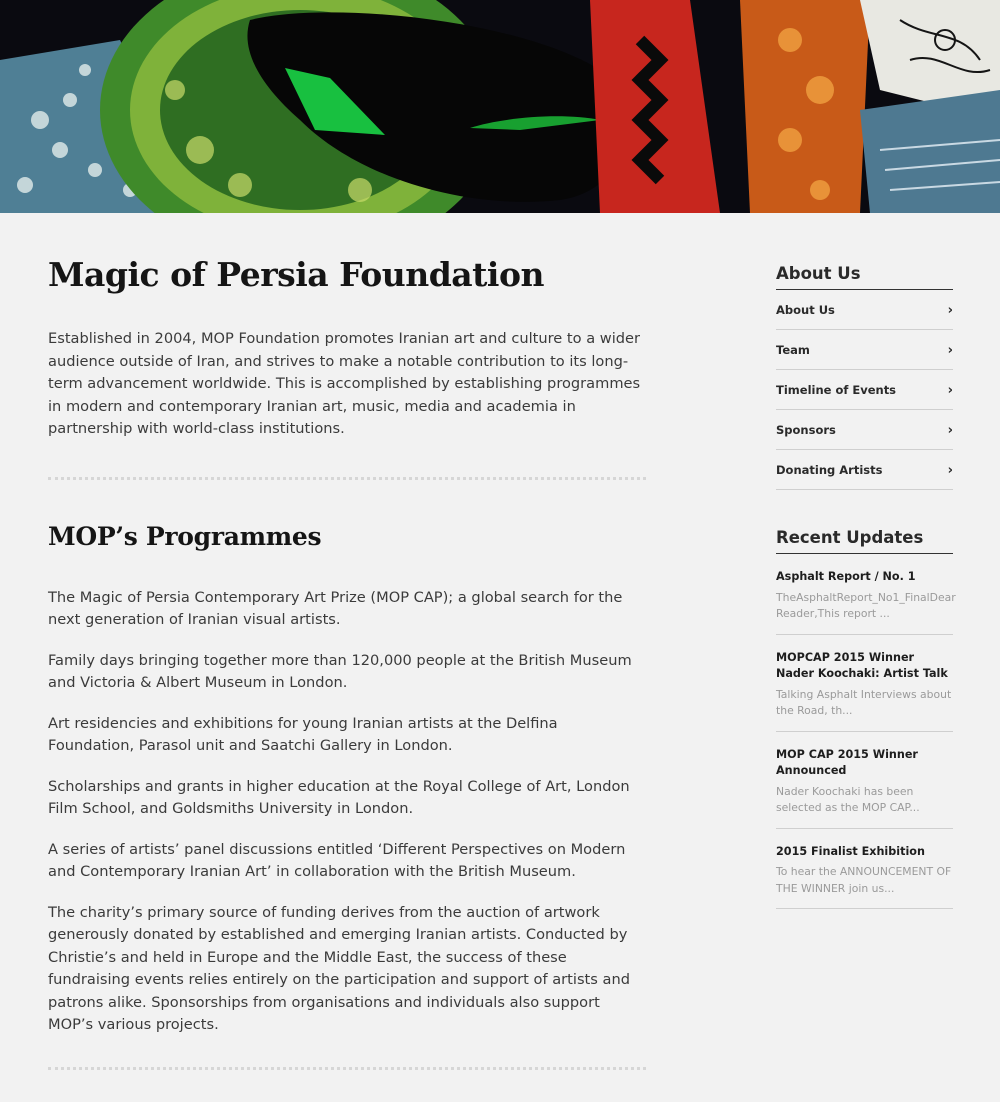  What do you see at coordinates (829, 470) in the screenshot?
I see `nav-item-label: Donating Artists` at bounding box center [829, 470].